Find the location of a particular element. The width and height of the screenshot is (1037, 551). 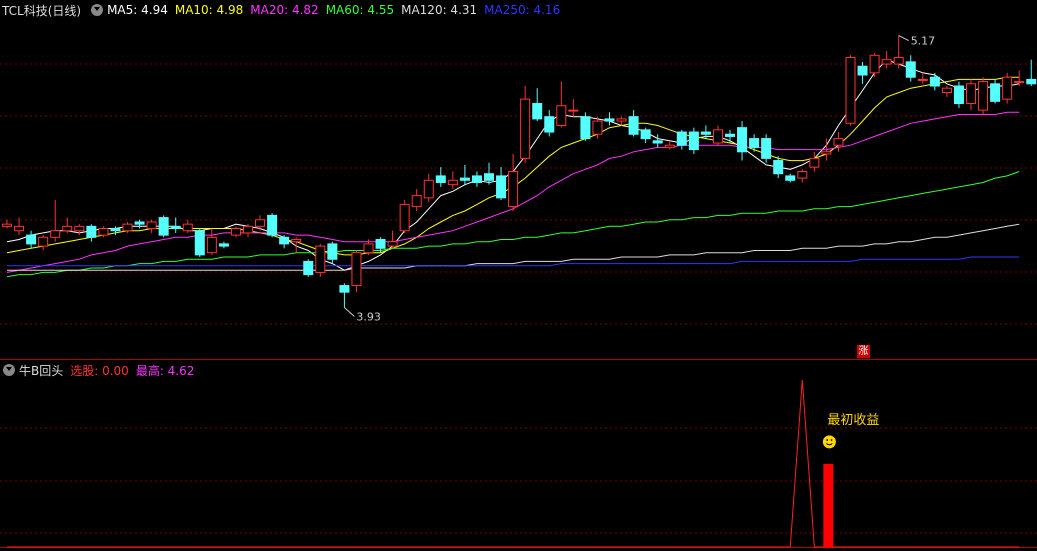

indicator-name: 牛B回头 is located at coordinates (41, 370).